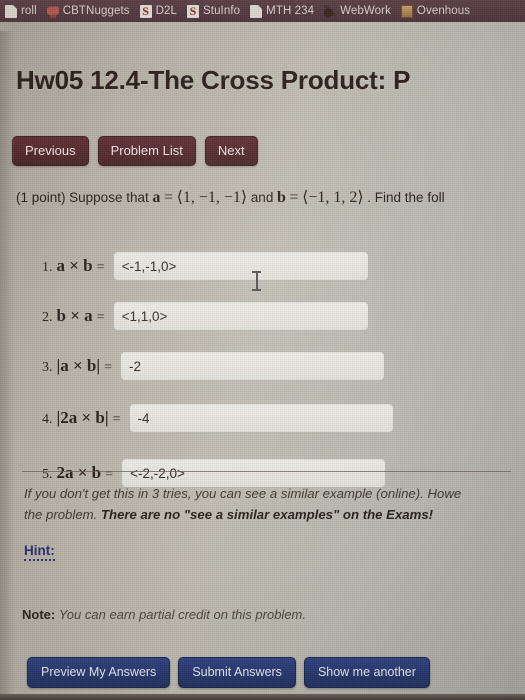 The width and height of the screenshot is (525, 700). Describe the element at coordinates (213, 80) in the screenshot. I see `page-title: Hw05 12.4-The Cross Product: P` at that location.